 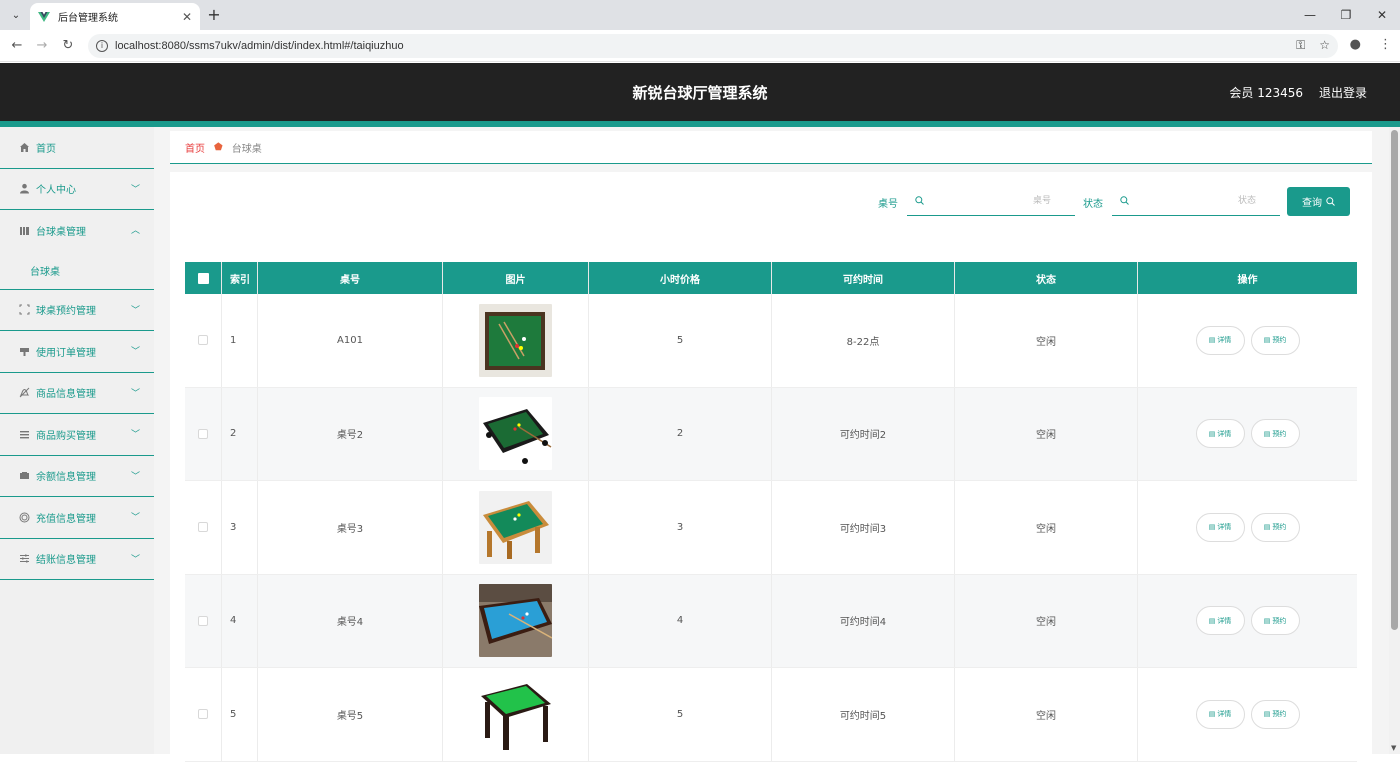 What do you see at coordinates (77, 476) in the screenshot?
I see `sidebar-item-balance: 余额信息管理 ﹀` at bounding box center [77, 476].